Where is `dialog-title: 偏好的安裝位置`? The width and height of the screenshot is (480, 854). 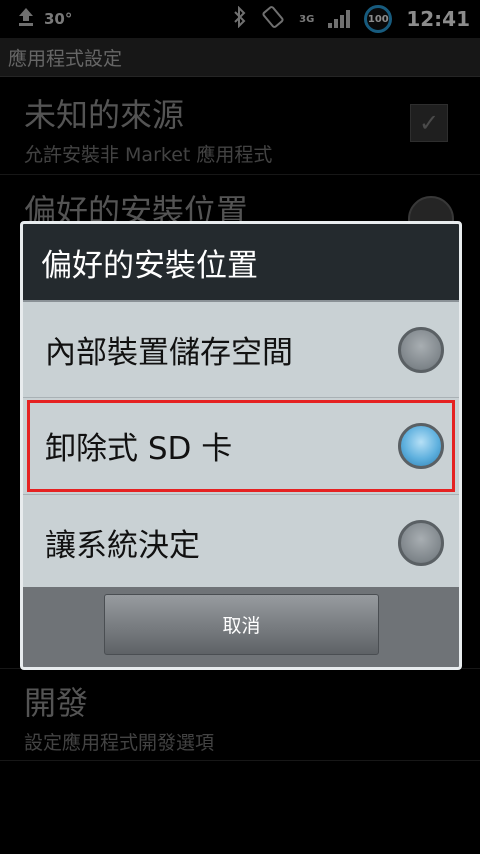 dialog-title: 偏好的安裝位置 is located at coordinates (149, 265).